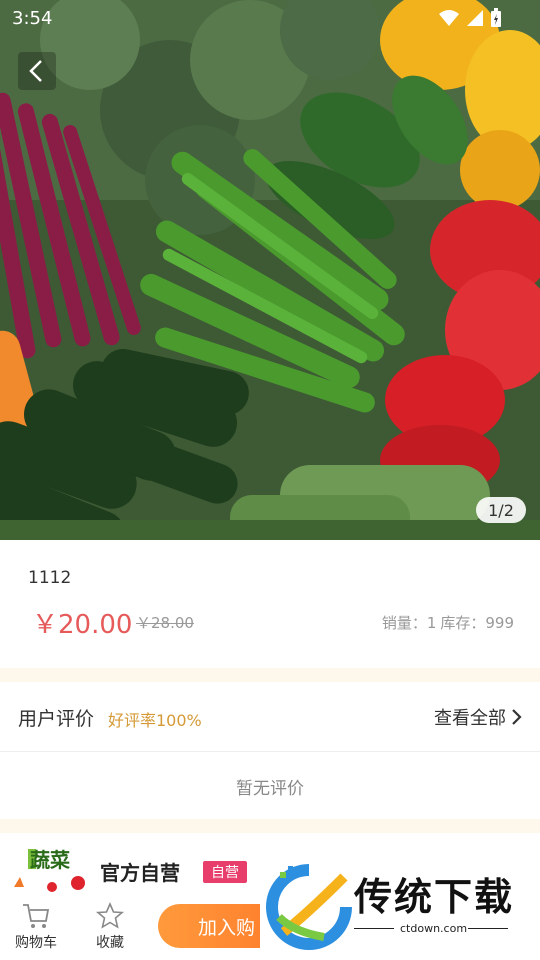  I want to click on favorite-tab: 收藏, so click(110, 927).